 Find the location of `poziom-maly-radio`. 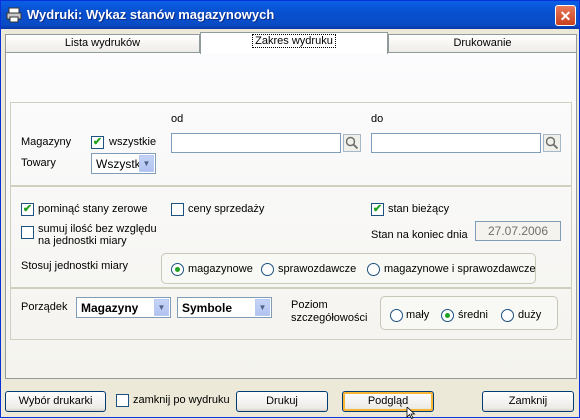

poziom-maly-radio is located at coordinates (396, 315).